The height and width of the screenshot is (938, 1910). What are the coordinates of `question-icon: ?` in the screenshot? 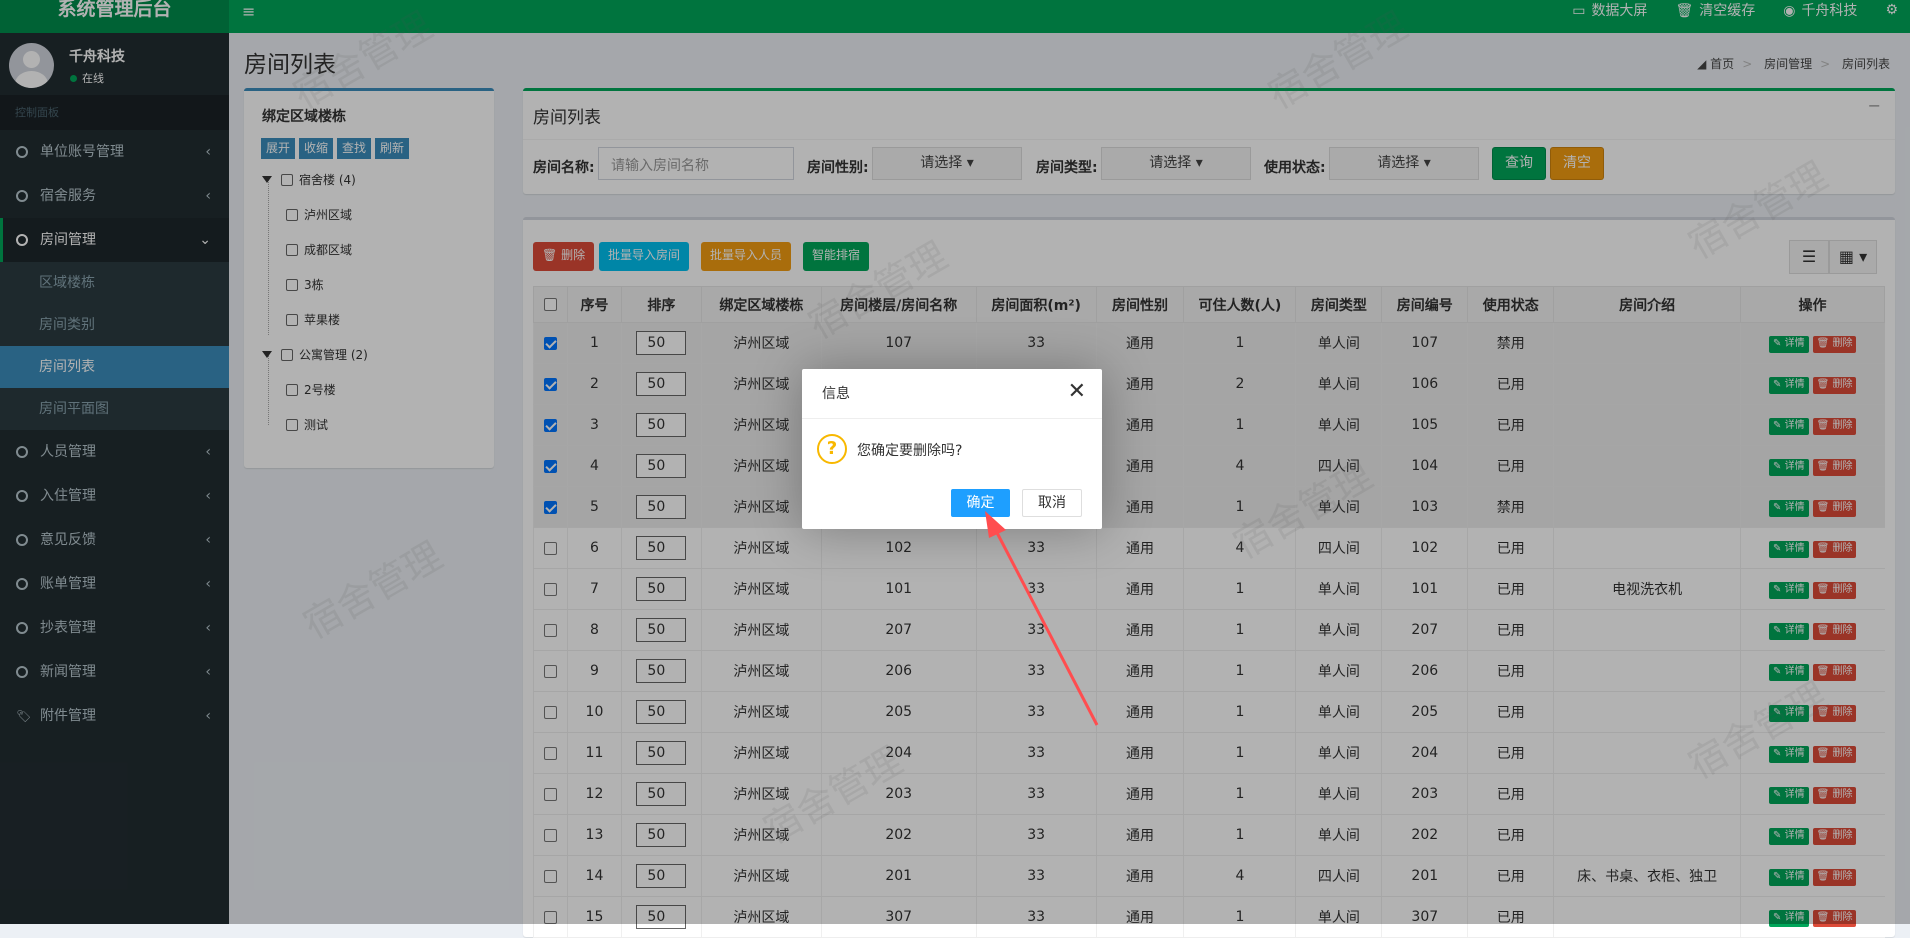 It's located at (832, 449).